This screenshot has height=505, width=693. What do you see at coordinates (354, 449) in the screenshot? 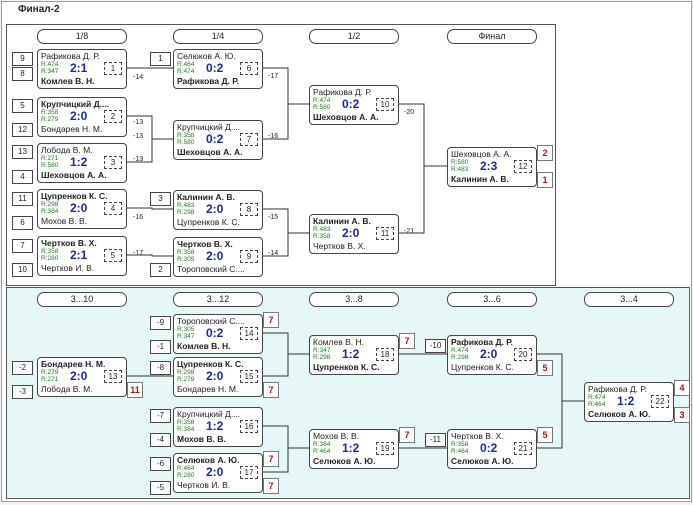
I see `match-card: Мохов В. В. R:384 R:464 Селюков А. Ю. 1:2 19` at bounding box center [354, 449].